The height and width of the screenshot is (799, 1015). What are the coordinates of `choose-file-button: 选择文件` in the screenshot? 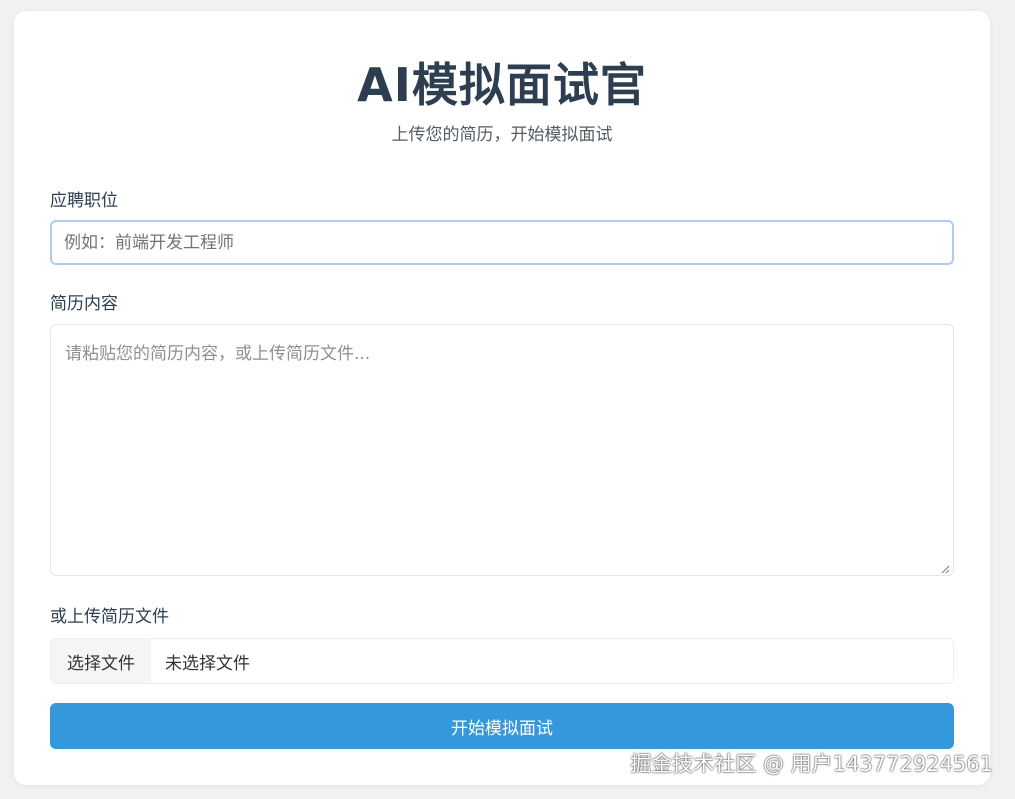 It's located at (101, 661).